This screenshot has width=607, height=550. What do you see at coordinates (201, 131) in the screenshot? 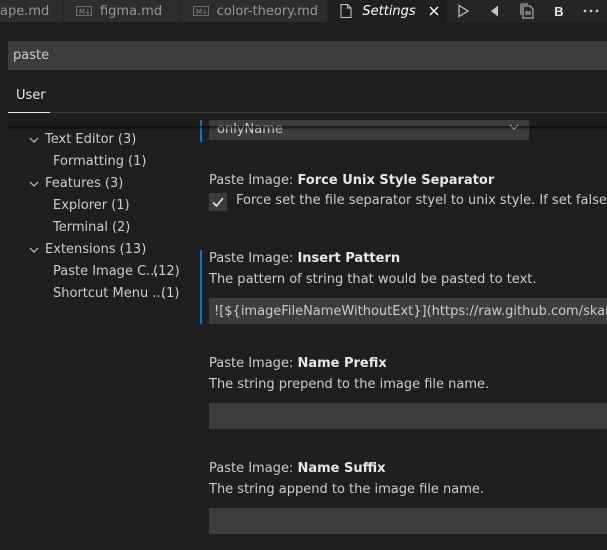
I see `focus-indicator` at bounding box center [201, 131].